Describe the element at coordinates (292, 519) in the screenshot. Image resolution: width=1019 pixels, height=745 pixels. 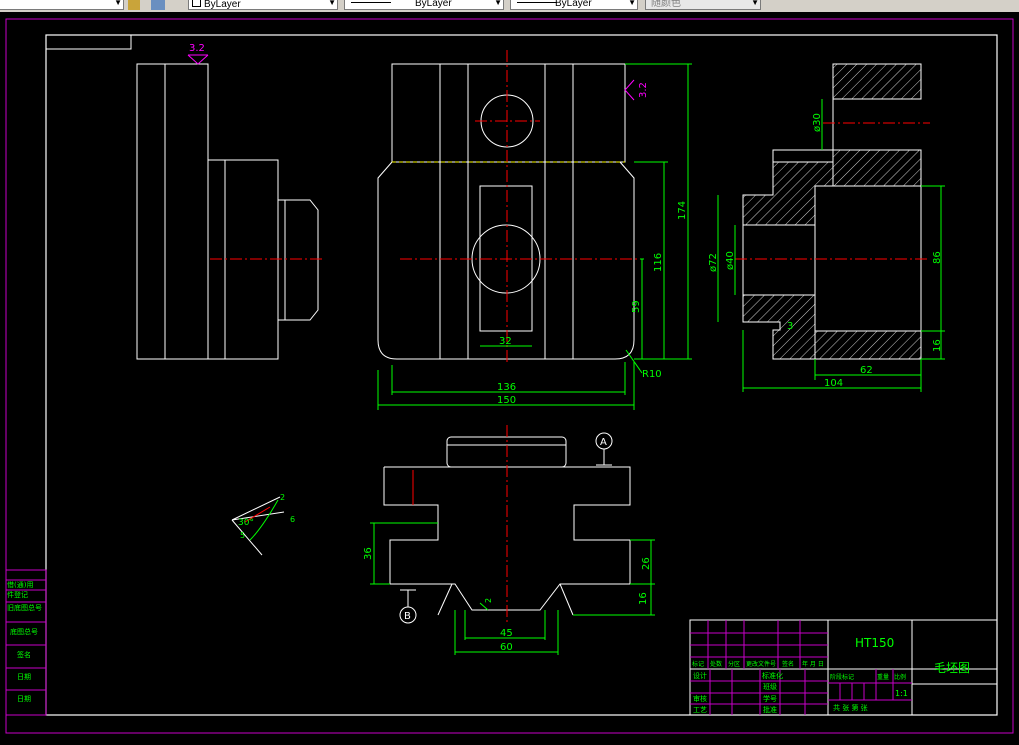
I see `angle-6: 6` at that location.